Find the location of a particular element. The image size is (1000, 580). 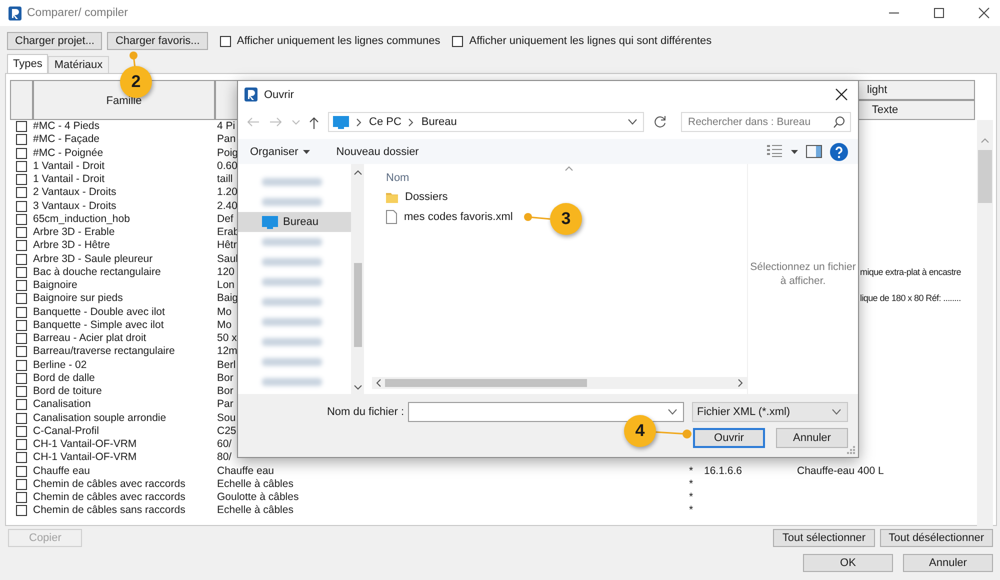

column-header: Nom is located at coordinates (398, 178).